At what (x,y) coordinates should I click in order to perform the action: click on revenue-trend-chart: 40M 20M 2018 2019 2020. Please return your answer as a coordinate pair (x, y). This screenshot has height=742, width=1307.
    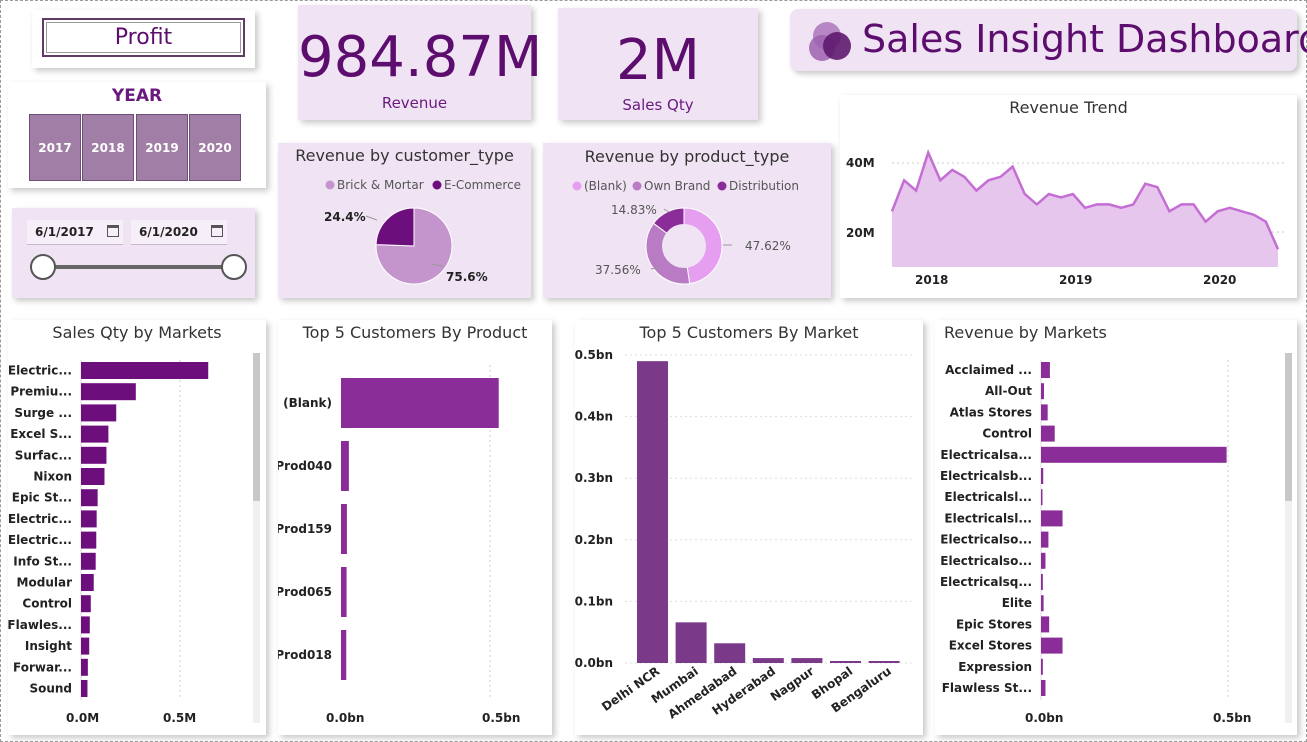
    Looking at the image, I should click on (1065, 218).